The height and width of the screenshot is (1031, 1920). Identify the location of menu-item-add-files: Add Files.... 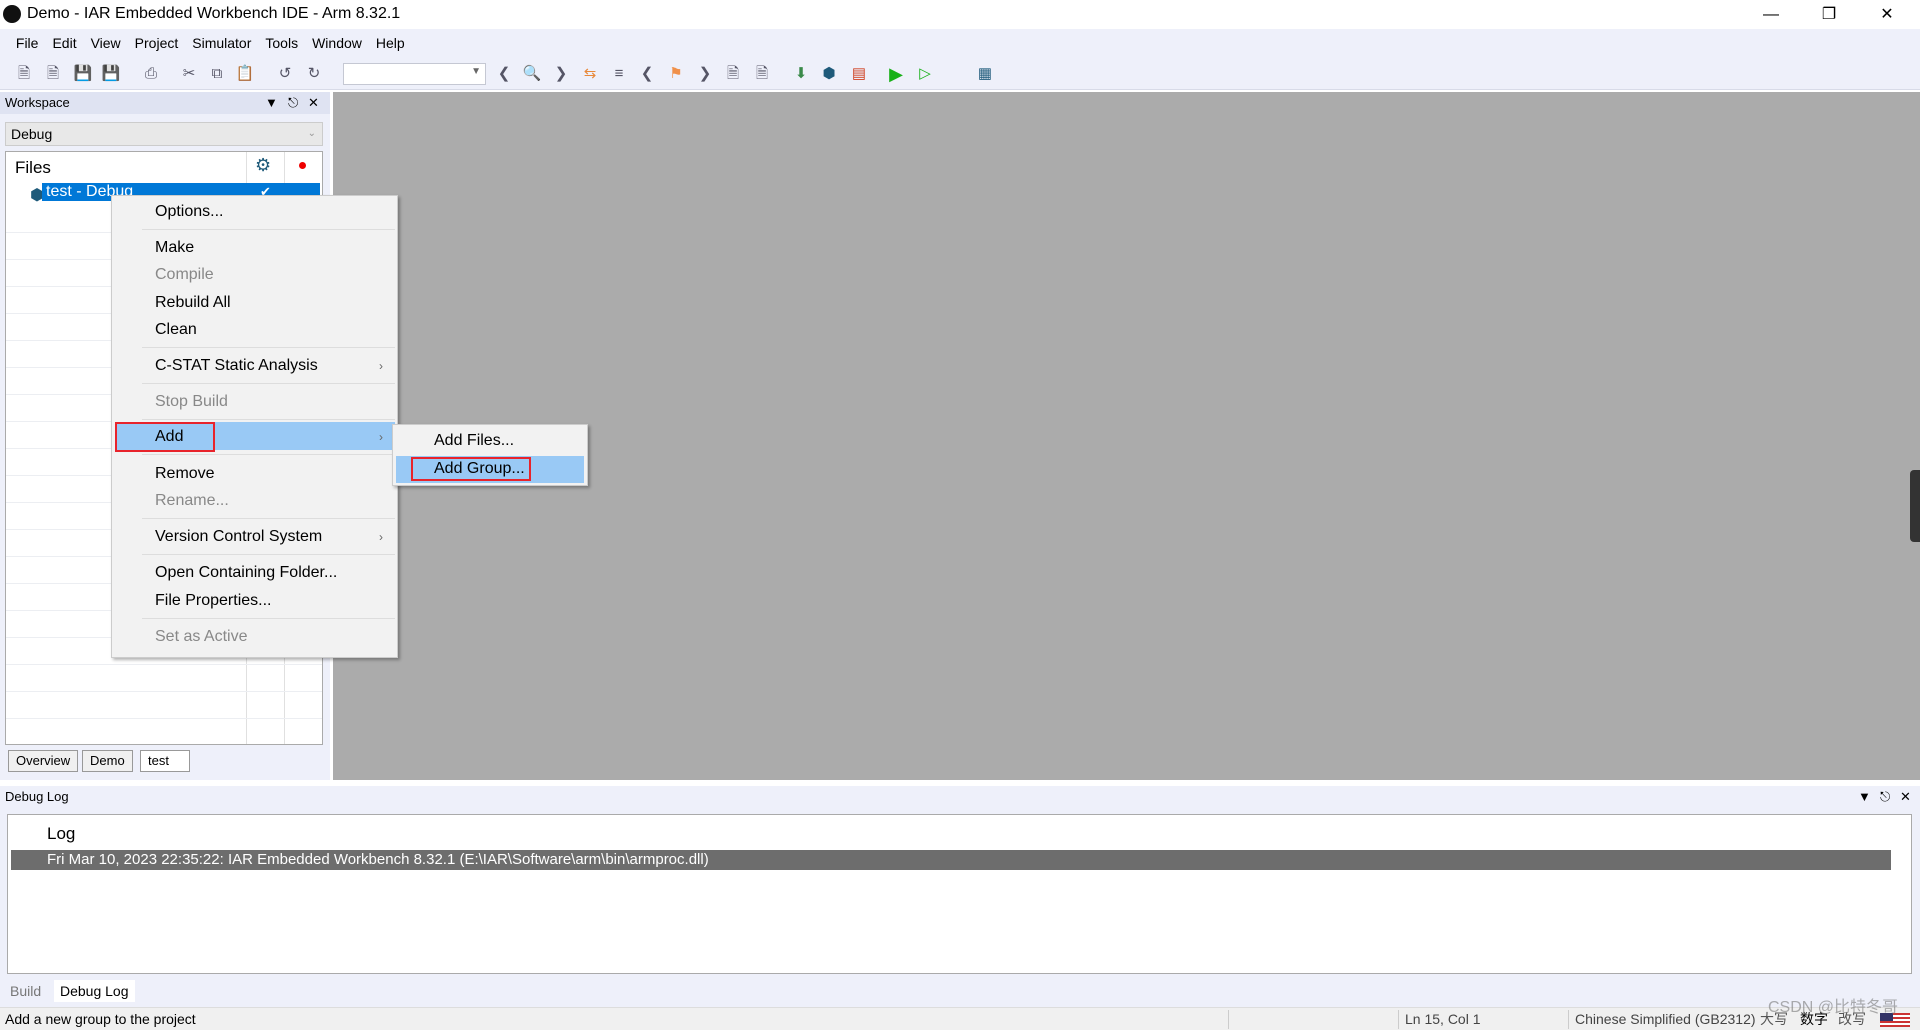
(474, 441).